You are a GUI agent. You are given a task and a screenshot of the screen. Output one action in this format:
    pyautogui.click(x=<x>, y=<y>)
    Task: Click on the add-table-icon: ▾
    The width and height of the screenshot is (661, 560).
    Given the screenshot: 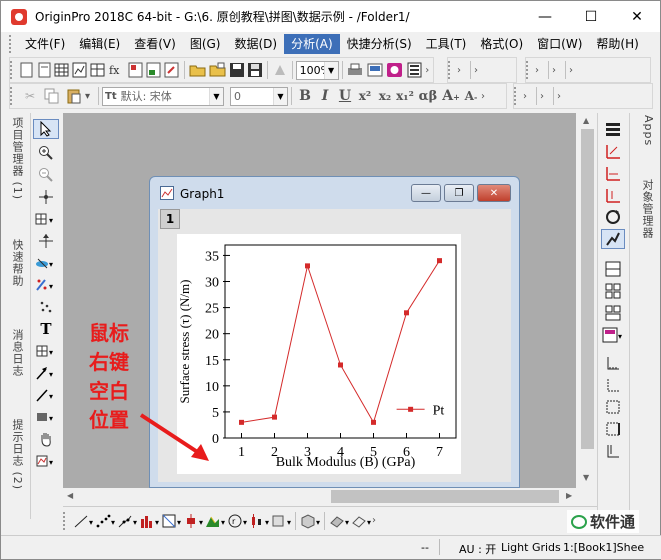 What is the action you would take?
    pyautogui.click(x=46, y=351)
    